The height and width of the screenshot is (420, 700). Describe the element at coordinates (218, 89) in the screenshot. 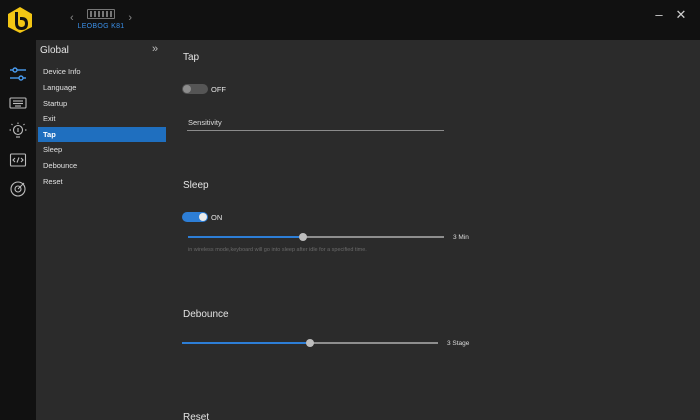

I see `tap-toggle-label: OFF` at that location.